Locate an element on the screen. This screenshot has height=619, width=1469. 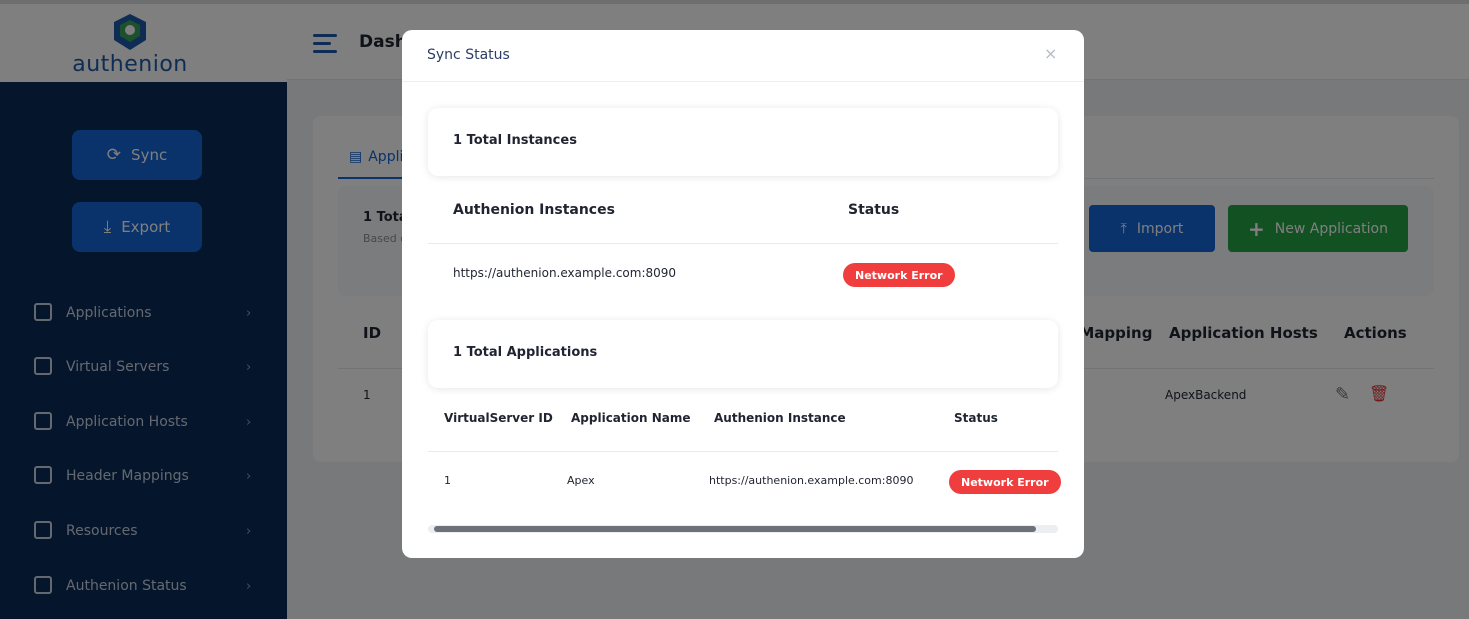
cell-vs-id: 1 is located at coordinates (447, 480).